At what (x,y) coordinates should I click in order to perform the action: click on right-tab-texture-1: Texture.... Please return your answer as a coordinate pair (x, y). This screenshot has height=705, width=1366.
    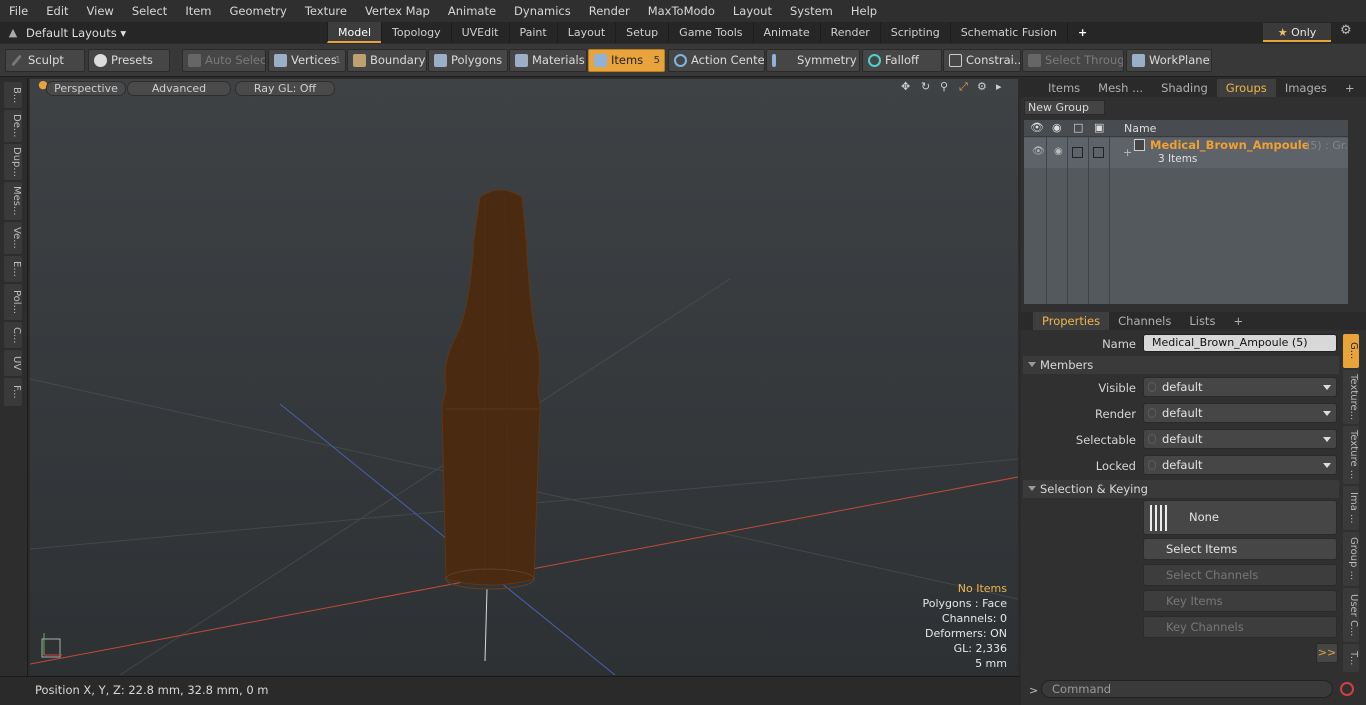
    Looking at the image, I should click on (1351, 397).